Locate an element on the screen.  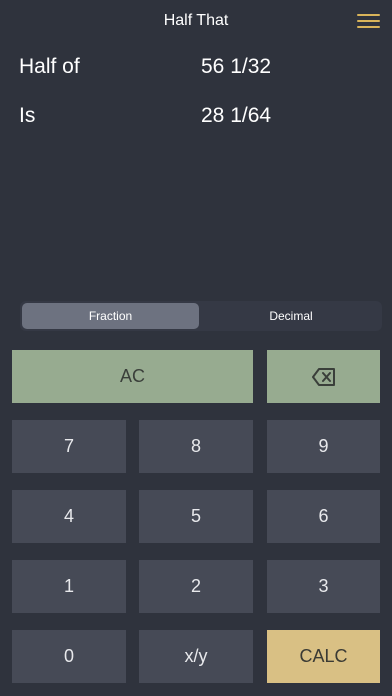
key-9: 9 is located at coordinates (323, 446).